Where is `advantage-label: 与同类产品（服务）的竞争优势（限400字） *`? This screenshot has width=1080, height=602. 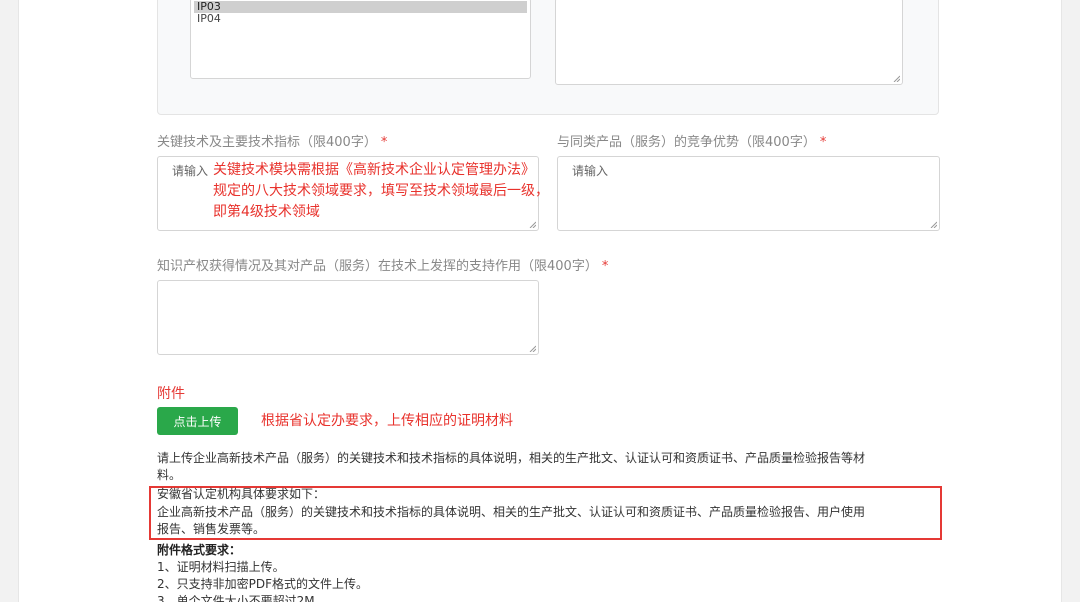 advantage-label: 与同类产品（服务）的竞争优势（限400字） * is located at coordinates (691, 140).